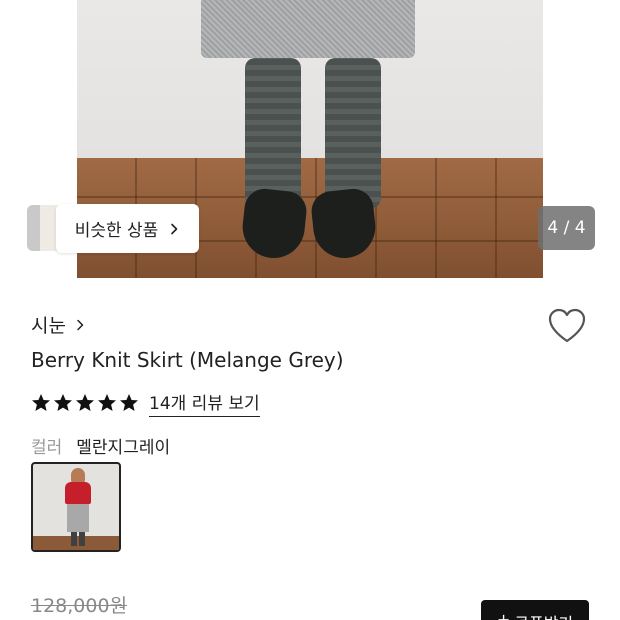 The height and width of the screenshot is (620, 620). What do you see at coordinates (78, 539) in the screenshot?
I see `swatch-model-legs` at bounding box center [78, 539].